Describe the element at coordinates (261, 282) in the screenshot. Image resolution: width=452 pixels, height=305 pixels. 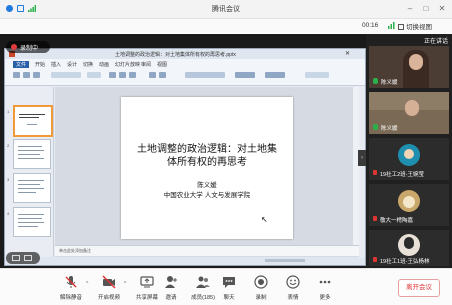
I see `record-icon` at that location.